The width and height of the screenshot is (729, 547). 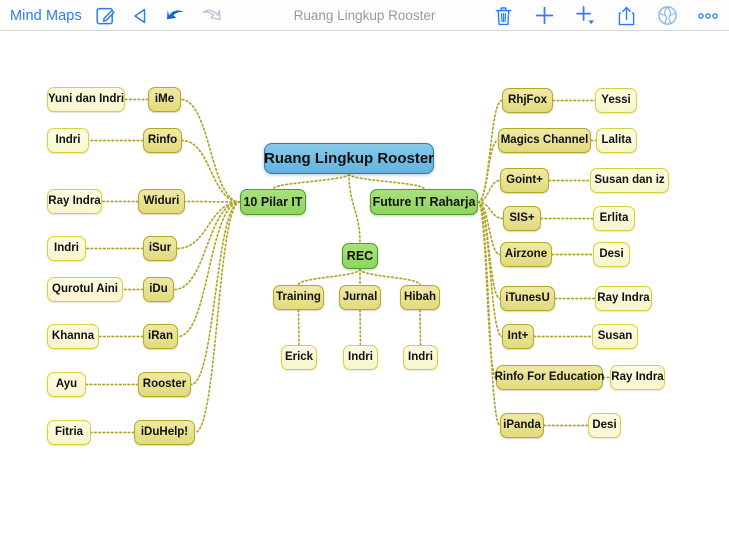 I want to click on root-node: Ruang Lingkup Rooster, so click(x=349, y=158).